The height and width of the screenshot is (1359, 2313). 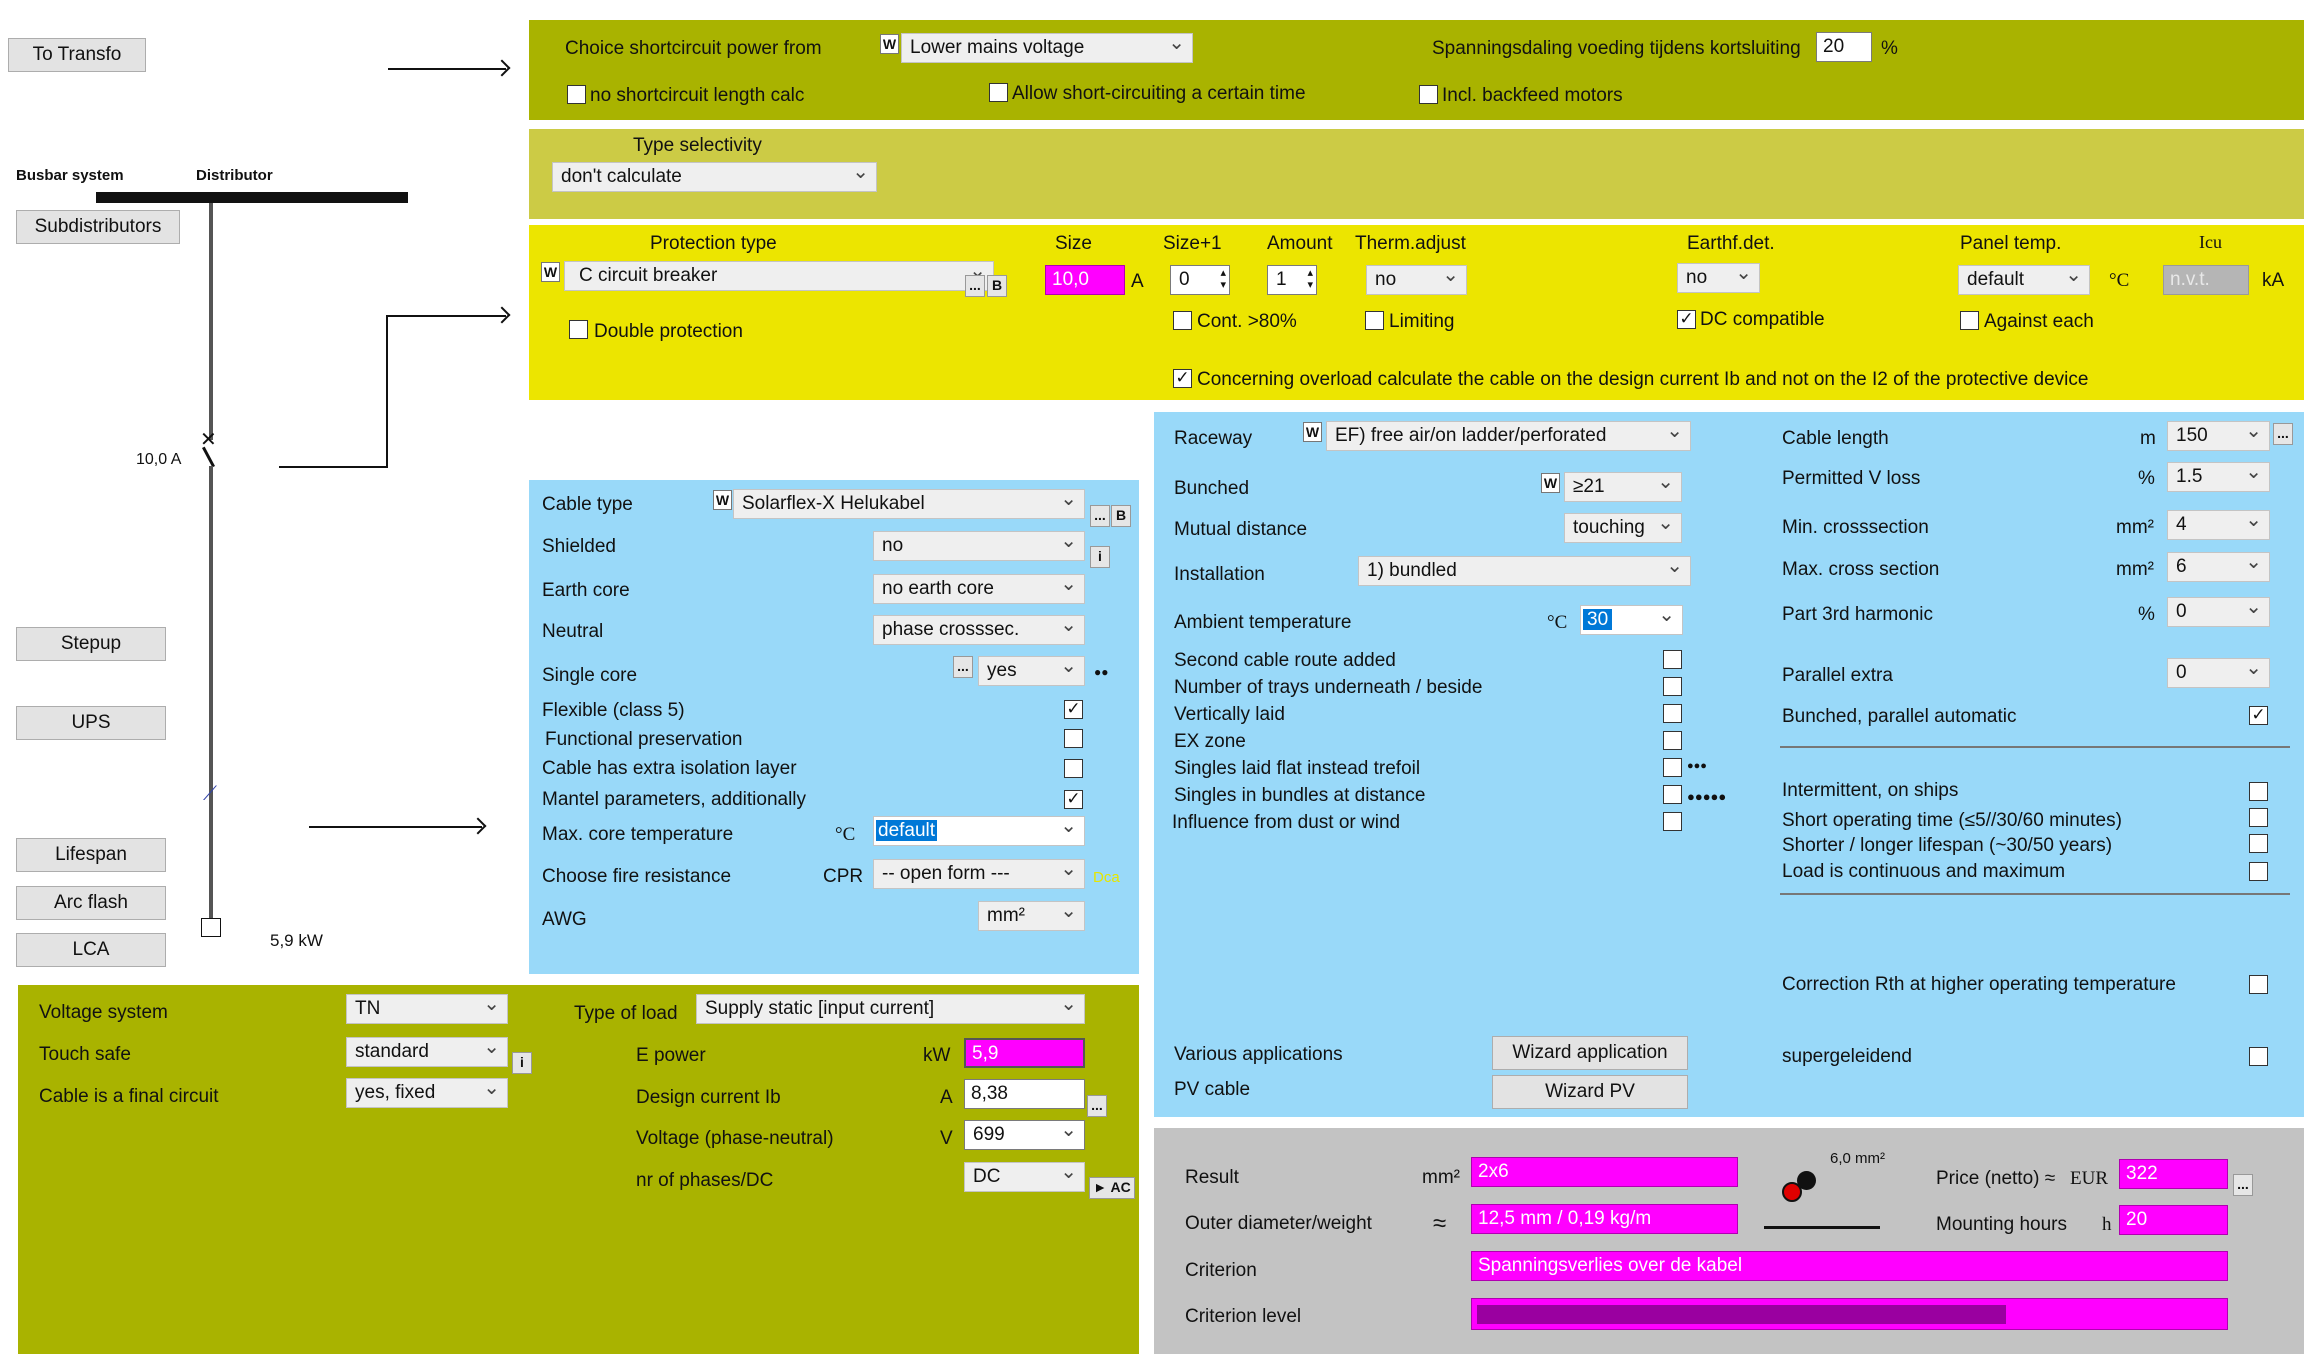 I want to click on correction-rth-checkbox, so click(x=2258, y=984).